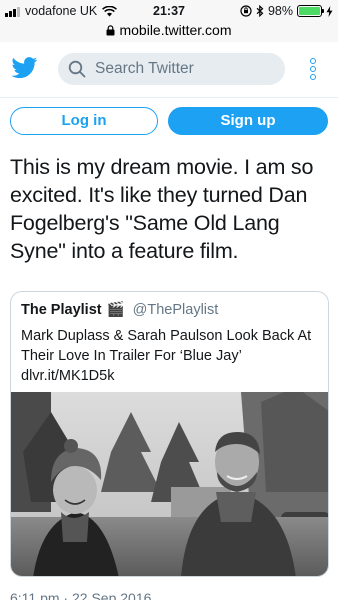 Image resolution: width=338 pixels, height=600 pixels. Describe the element at coordinates (61, 309) in the screenshot. I see `quoted-author-name: The Playlist` at that location.